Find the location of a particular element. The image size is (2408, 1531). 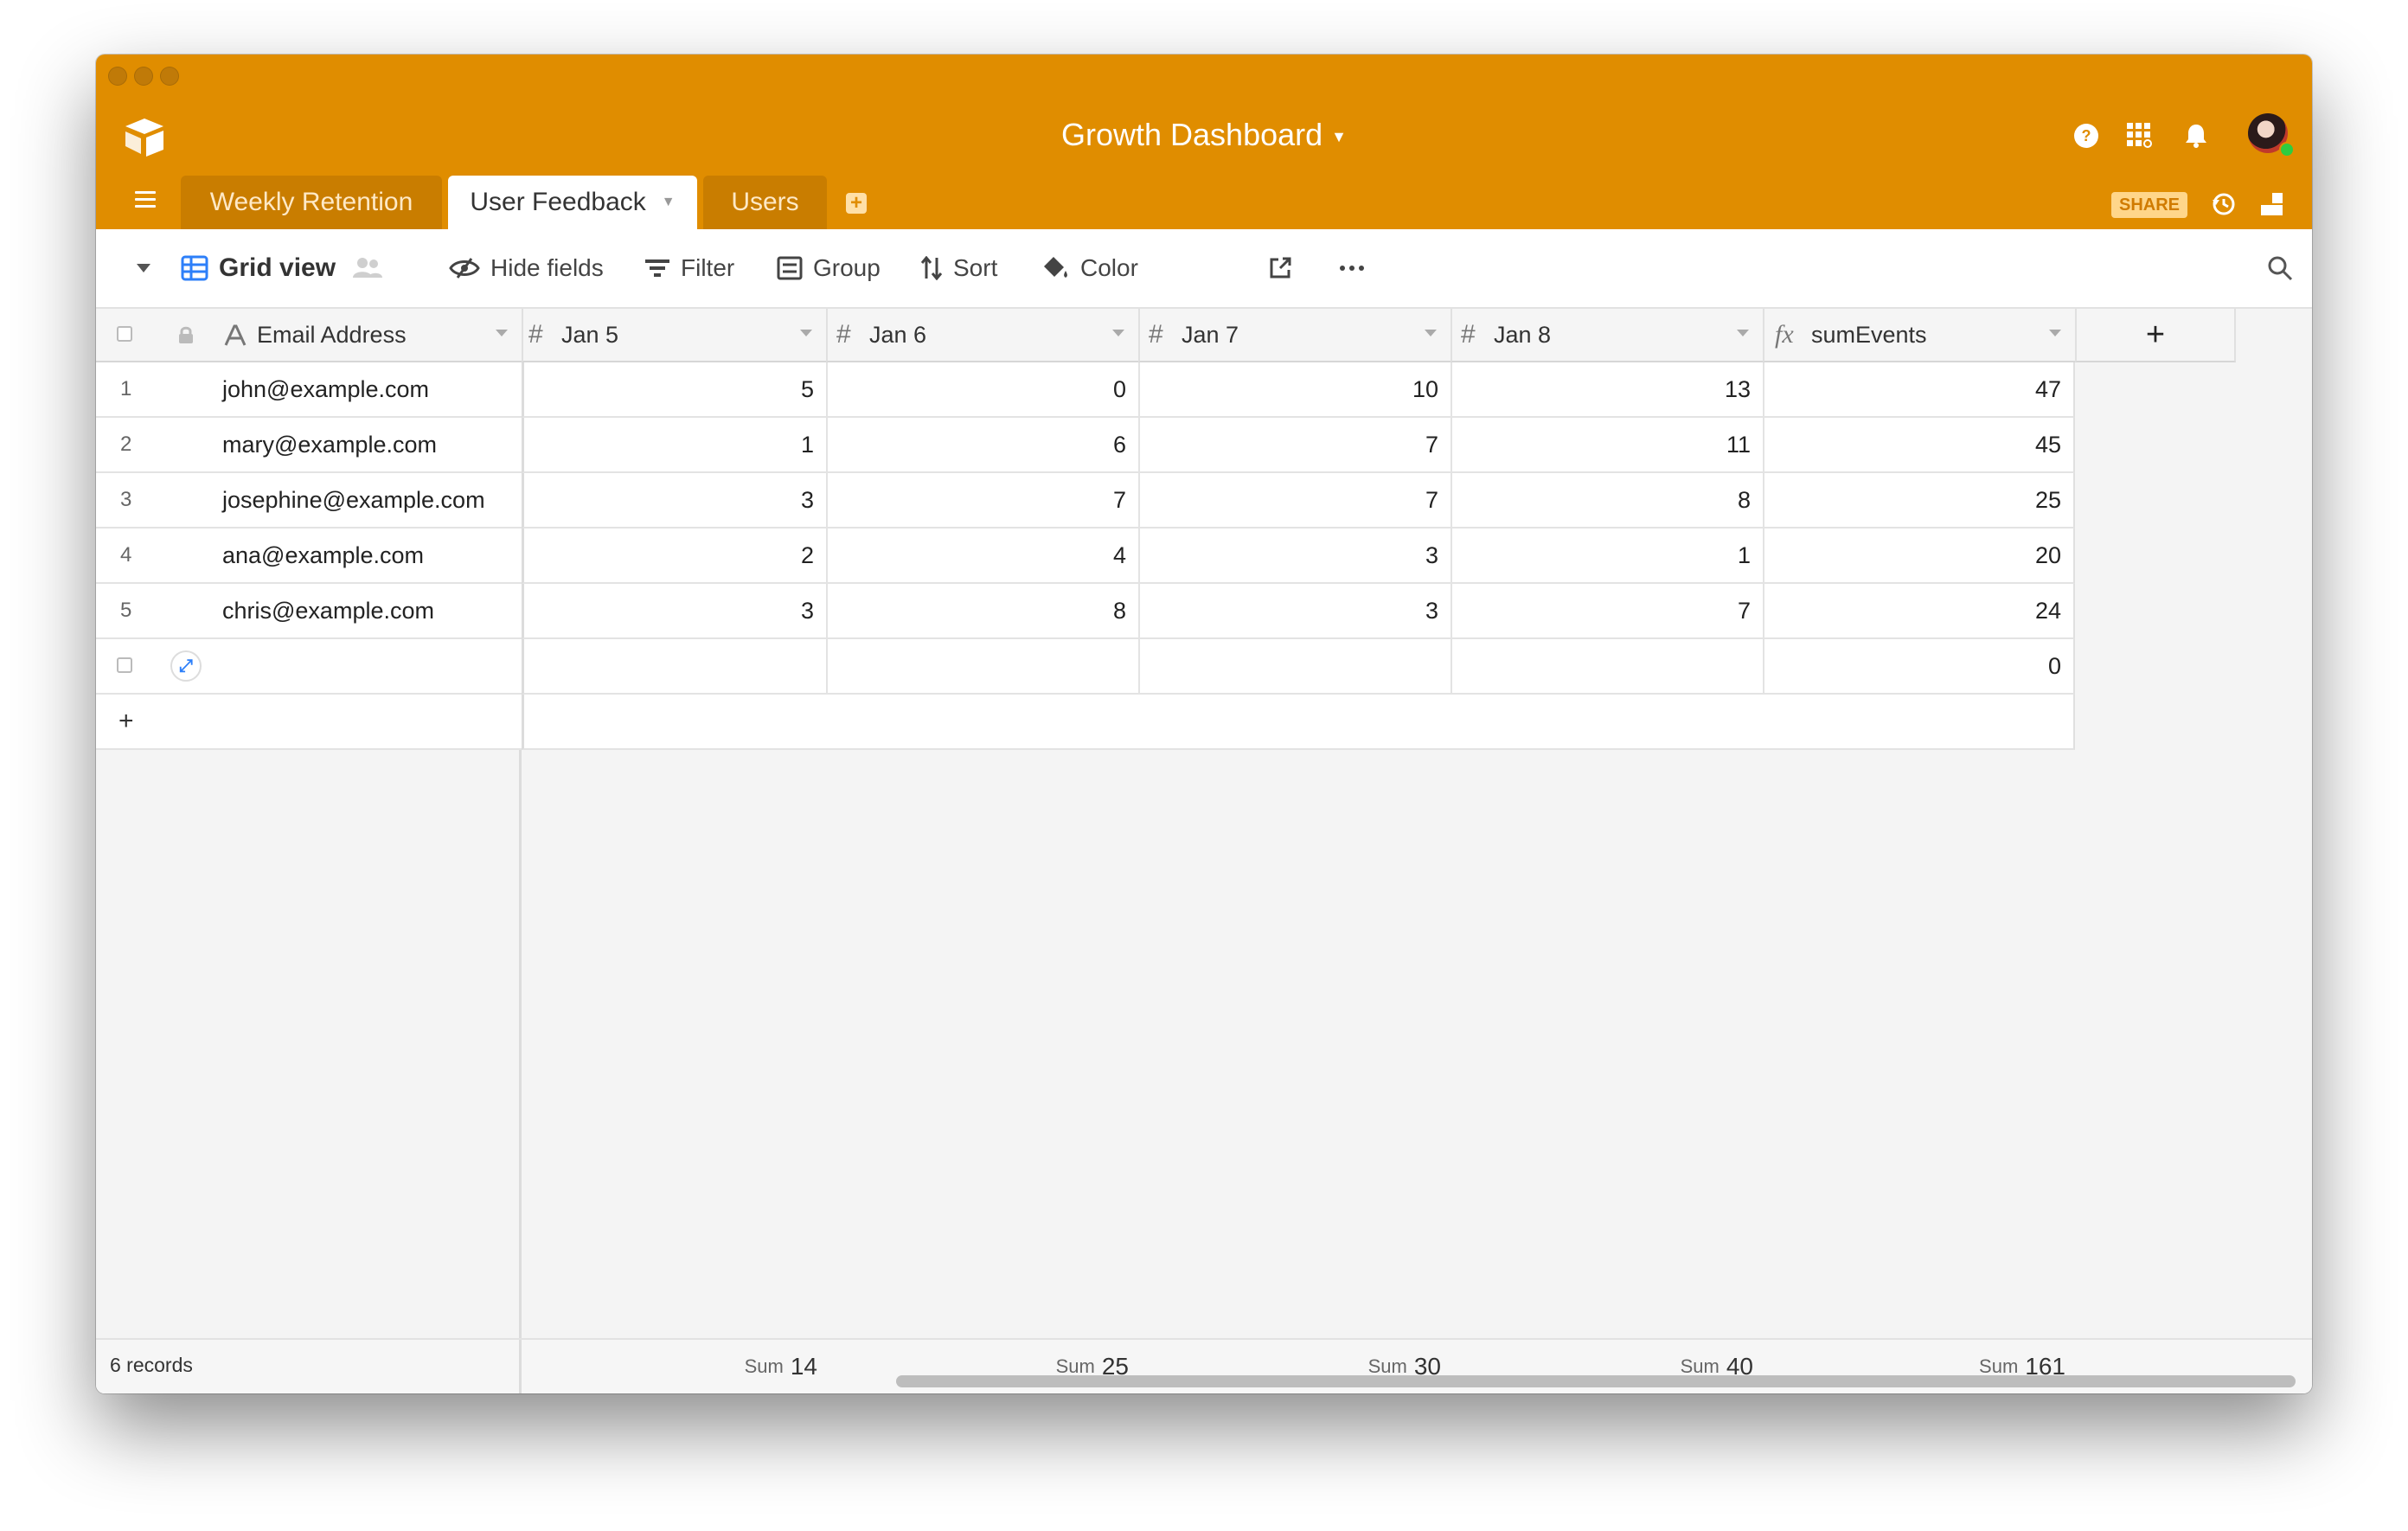

column-name: Jan 7 is located at coordinates (1210, 335).